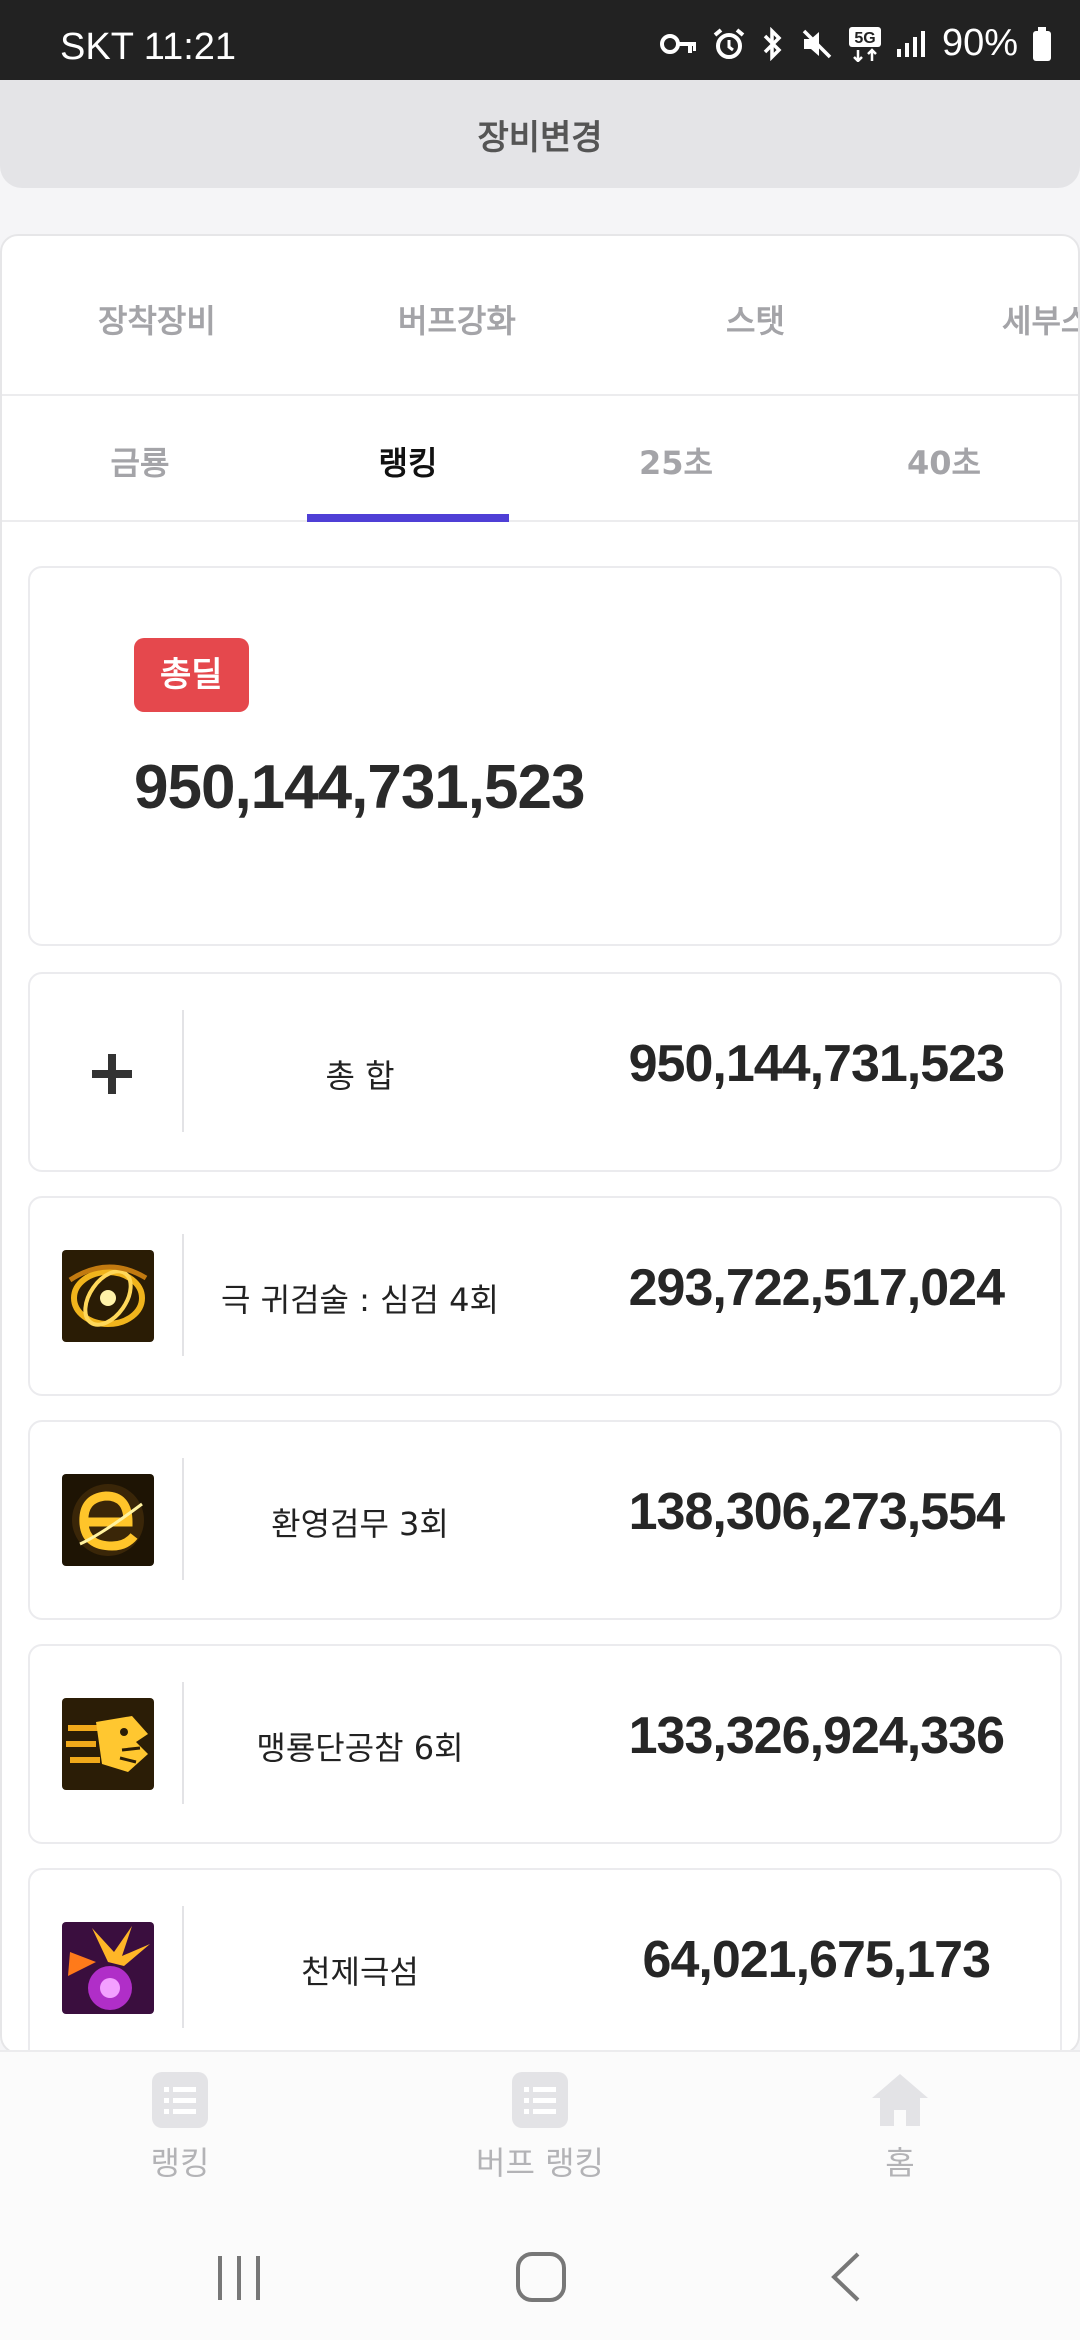 The width and height of the screenshot is (1080, 2340). Describe the element at coordinates (140, 461) in the screenshot. I see `tab-geumryong: 금룡` at that location.